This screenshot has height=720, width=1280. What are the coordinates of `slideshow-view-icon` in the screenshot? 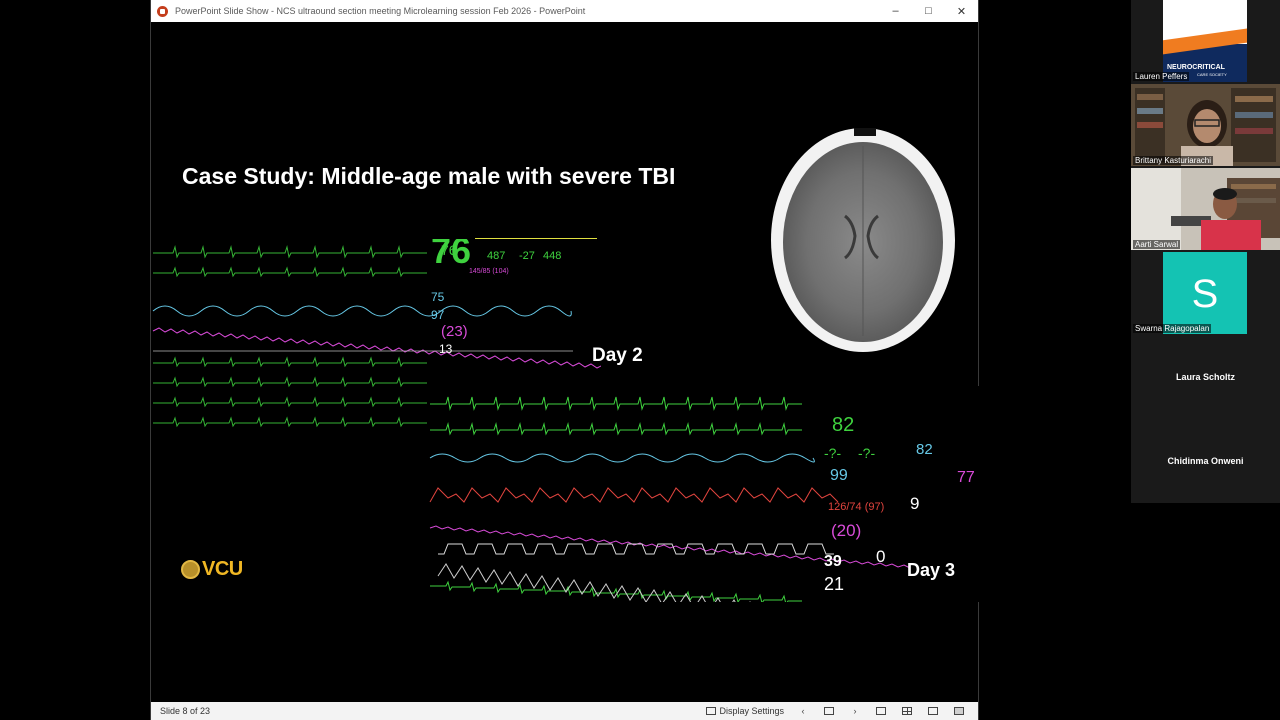 It's located at (959, 711).